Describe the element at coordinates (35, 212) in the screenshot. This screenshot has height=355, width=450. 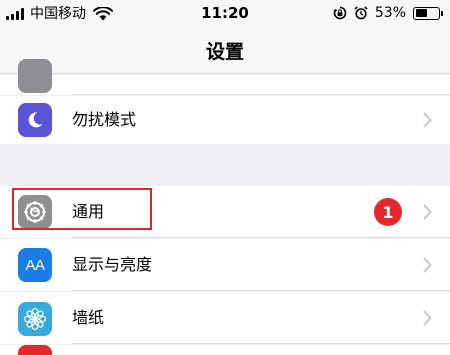
I see `gear-icon` at that location.